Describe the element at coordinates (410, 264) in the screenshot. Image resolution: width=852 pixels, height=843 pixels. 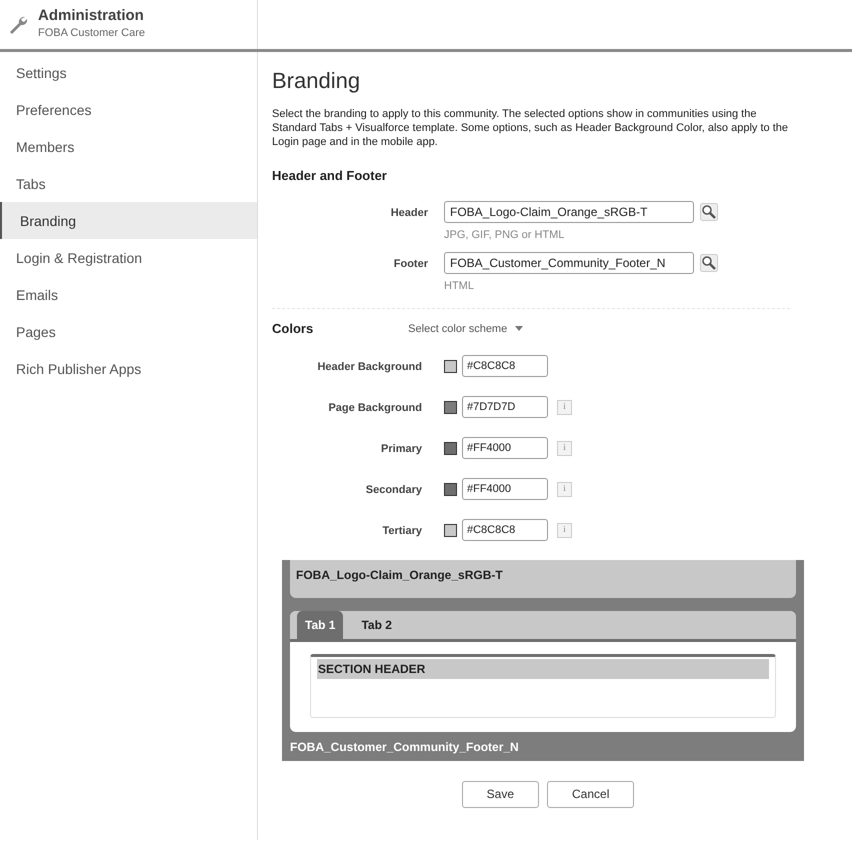
I see `field-label: Footer` at that location.